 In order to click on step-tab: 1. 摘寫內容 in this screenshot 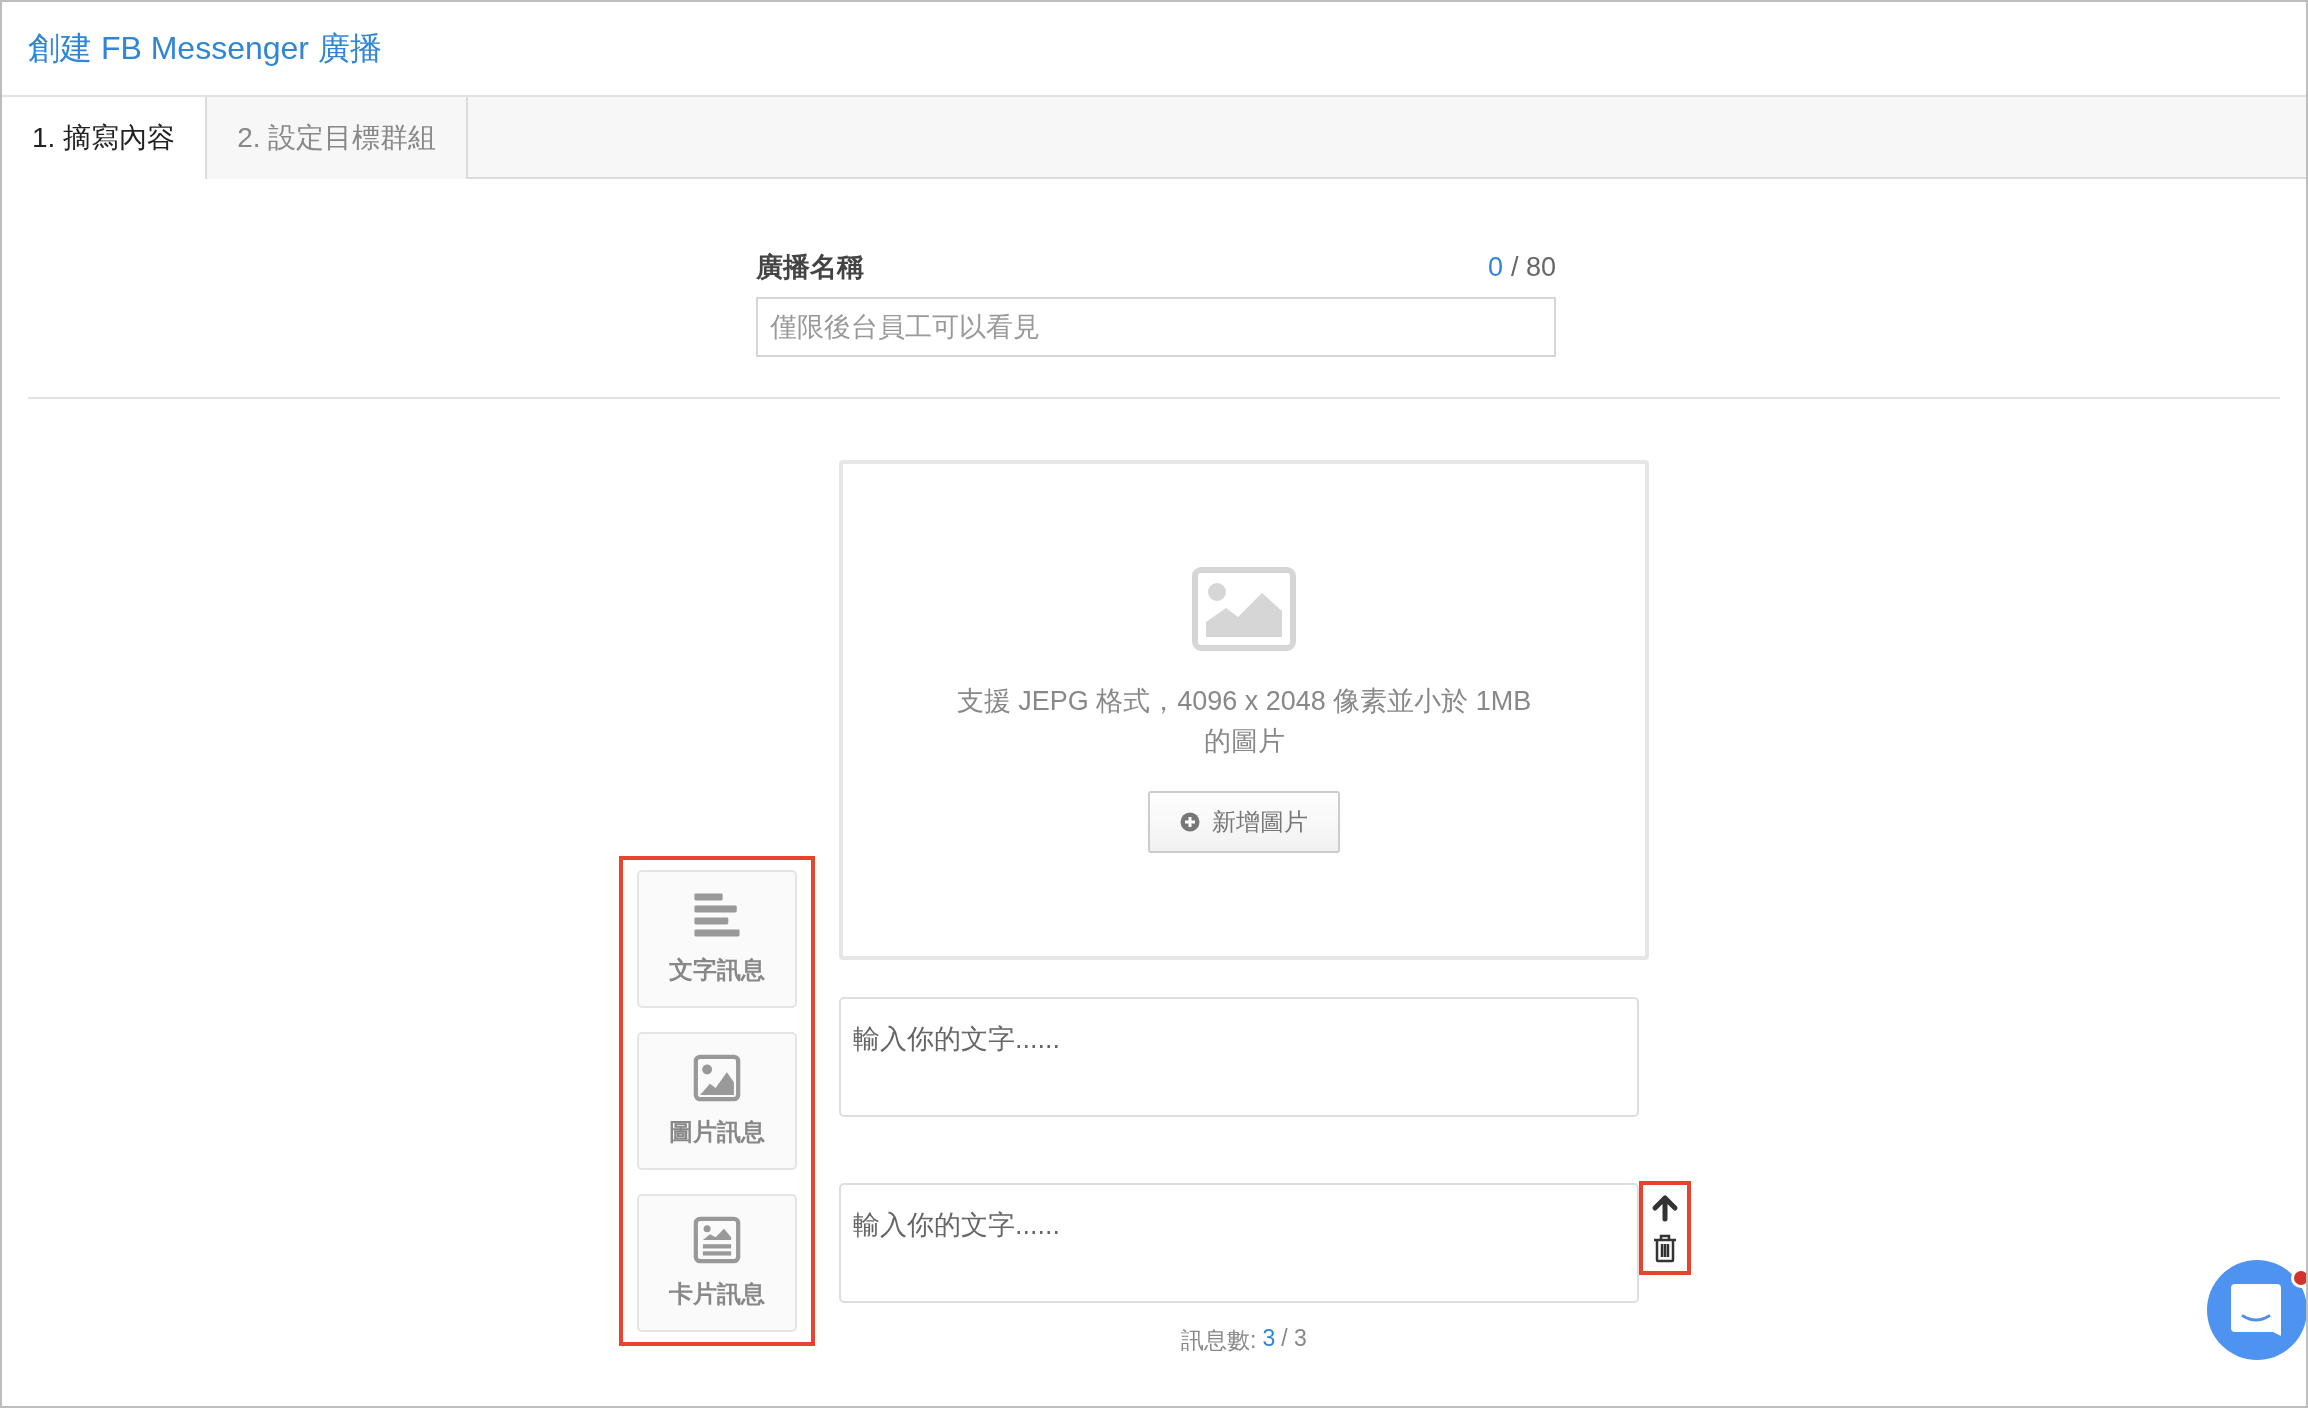, I will do `click(105, 138)`.